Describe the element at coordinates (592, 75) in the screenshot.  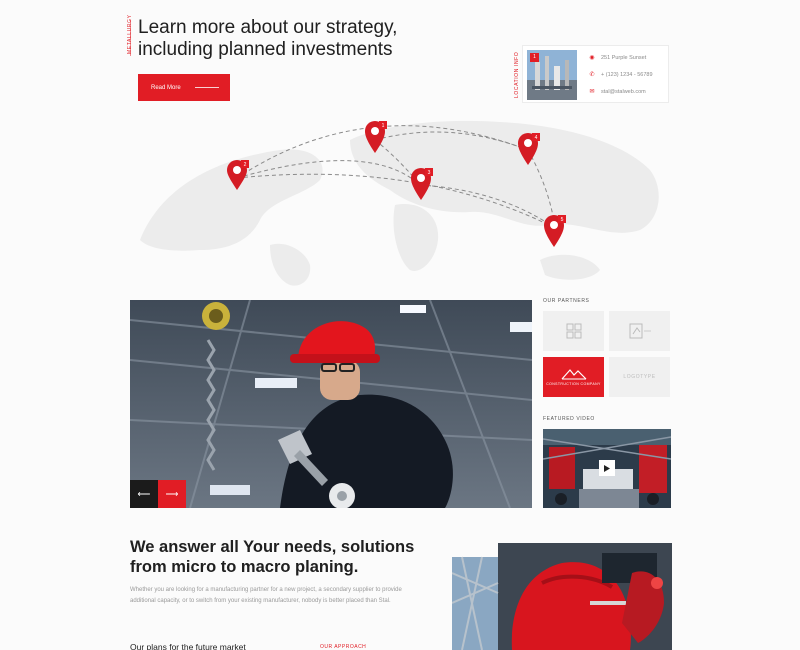
I see `phone-icon: ✆` at that location.